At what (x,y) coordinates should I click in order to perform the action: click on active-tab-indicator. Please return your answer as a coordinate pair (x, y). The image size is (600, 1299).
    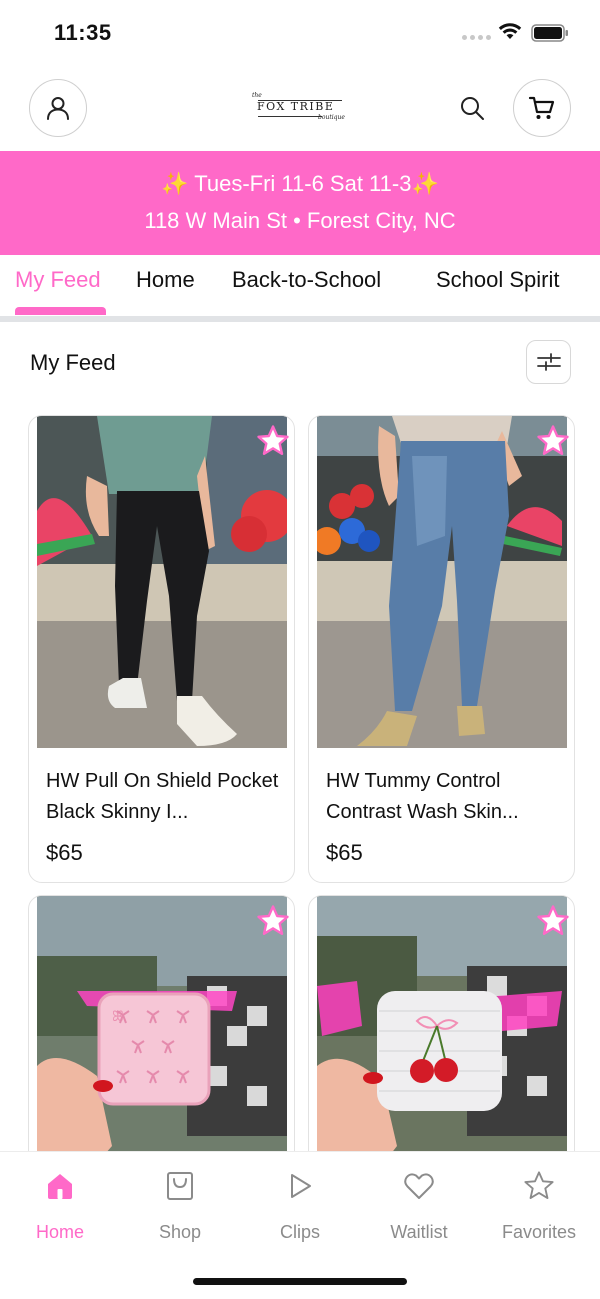
    Looking at the image, I should click on (60, 311).